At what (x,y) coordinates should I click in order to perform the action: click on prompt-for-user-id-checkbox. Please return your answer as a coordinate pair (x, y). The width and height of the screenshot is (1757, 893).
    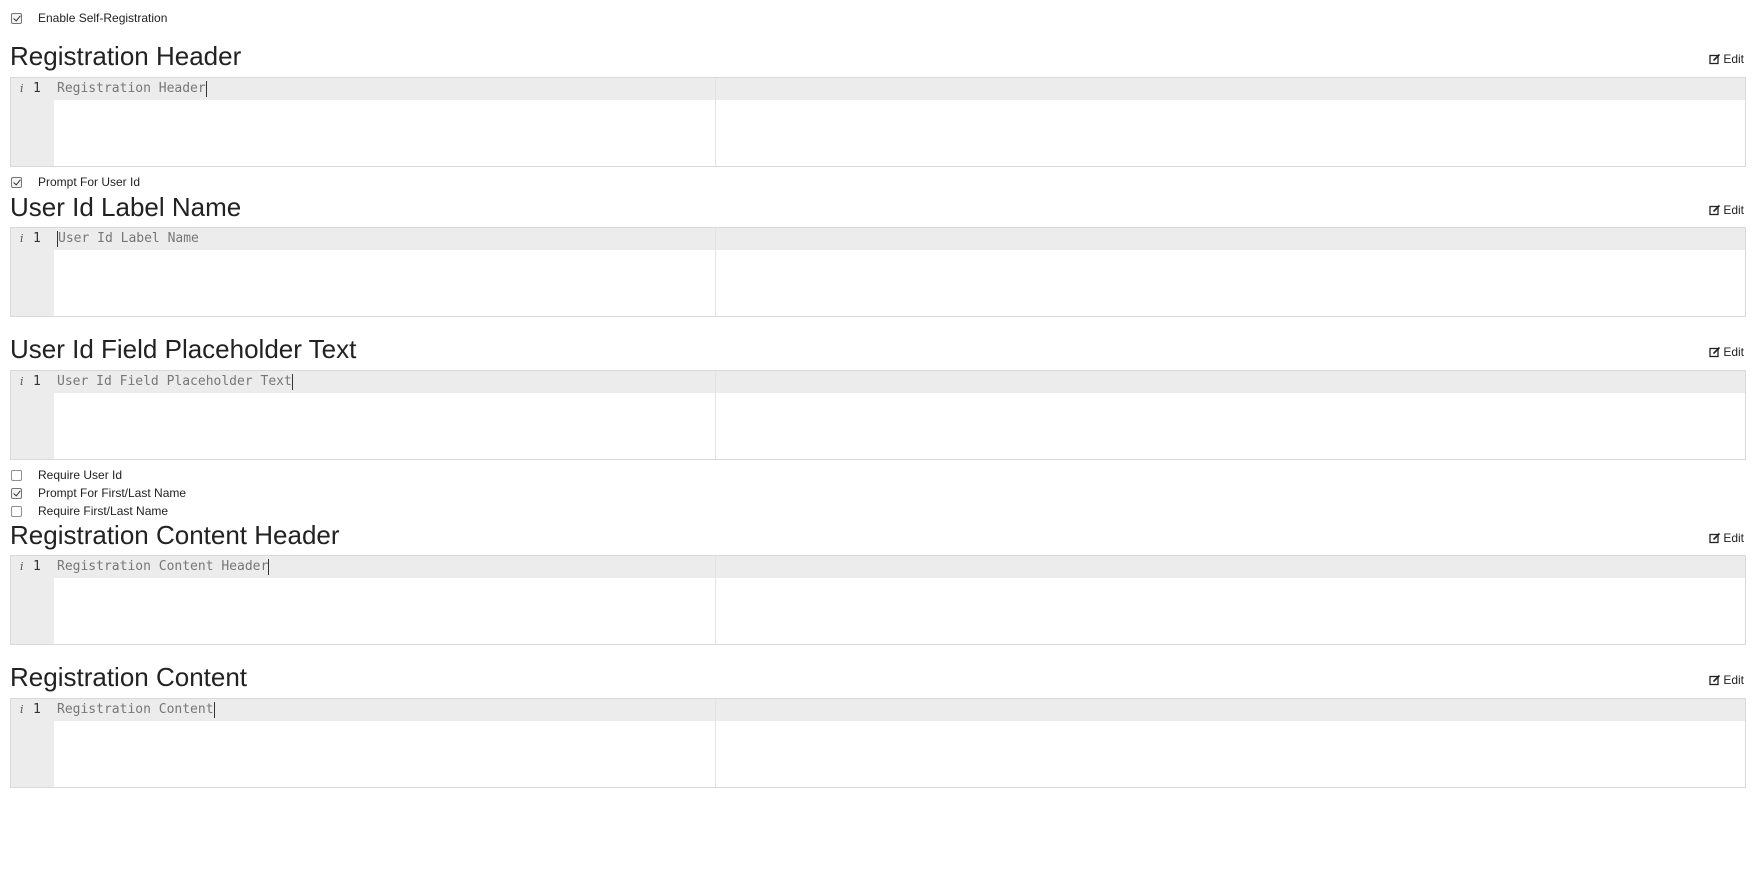
    Looking at the image, I should click on (16, 182).